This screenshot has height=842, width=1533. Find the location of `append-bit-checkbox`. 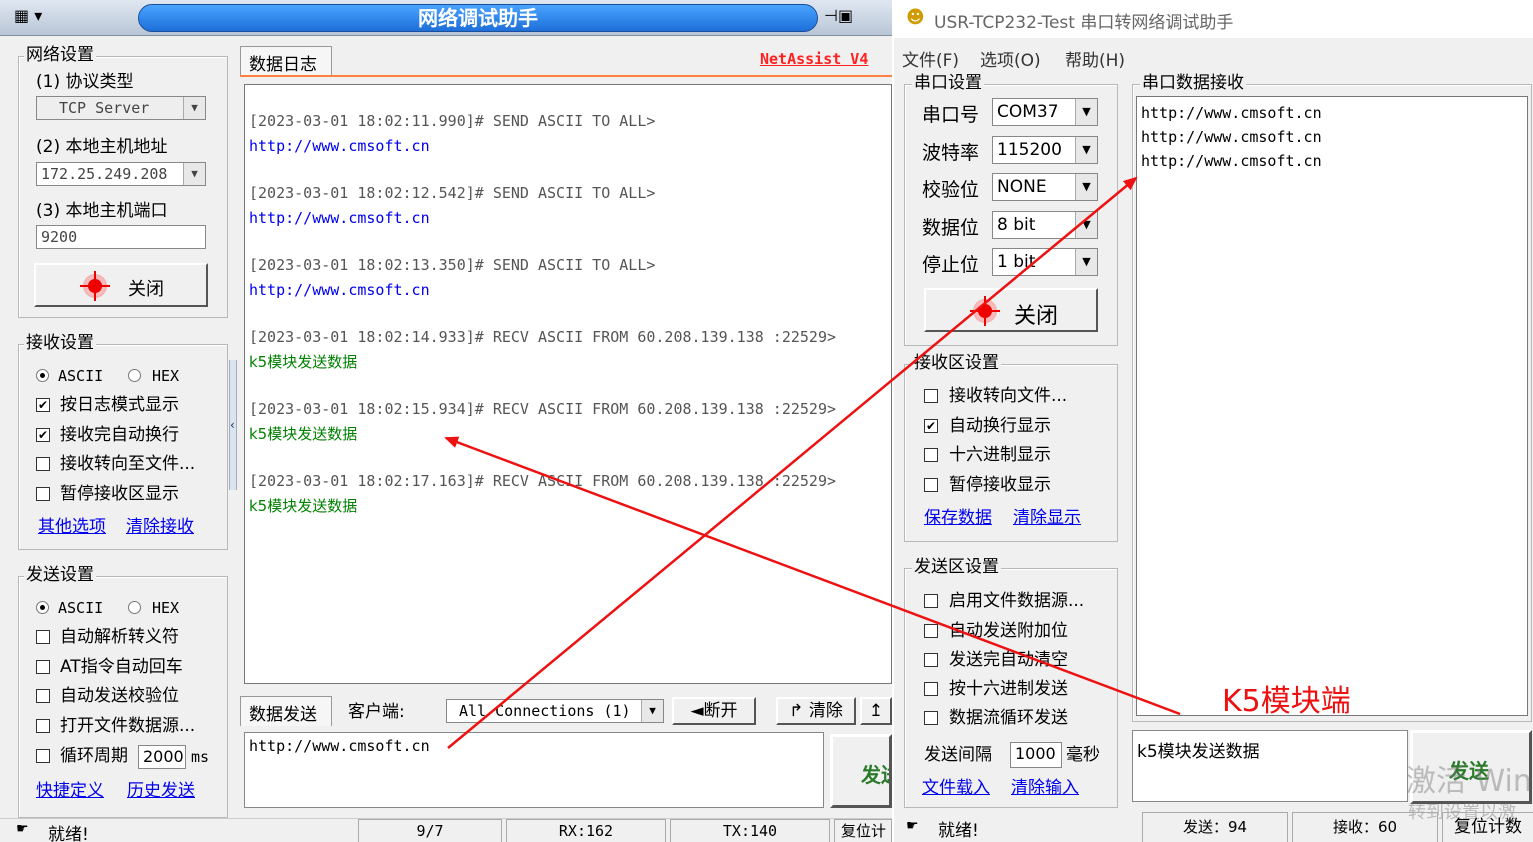

append-bit-checkbox is located at coordinates (931, 631).